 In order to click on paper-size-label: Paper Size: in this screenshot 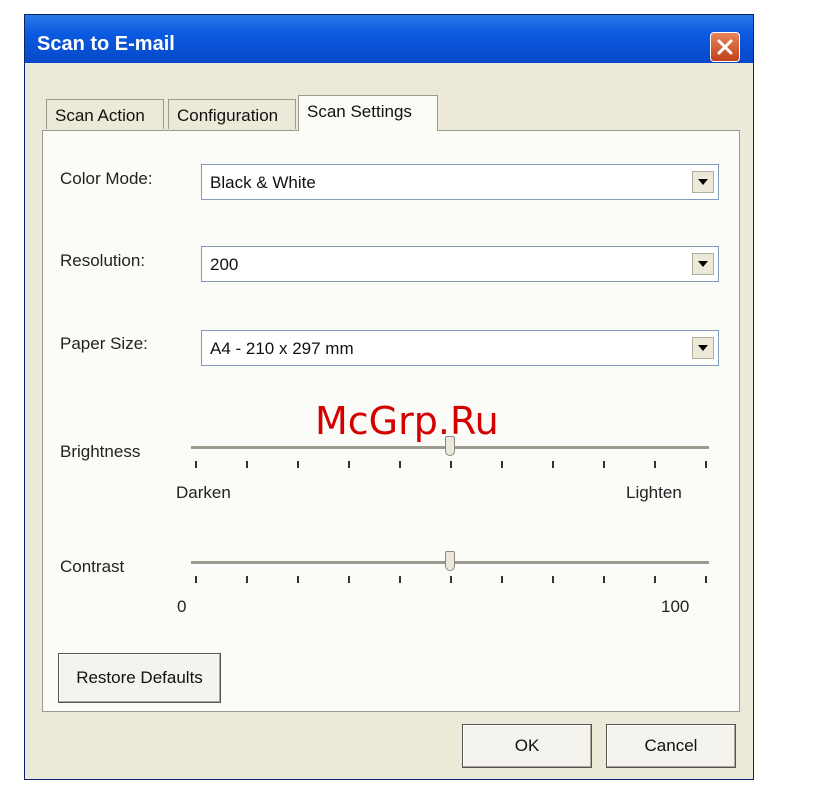, I will do `click(104, 343)`.